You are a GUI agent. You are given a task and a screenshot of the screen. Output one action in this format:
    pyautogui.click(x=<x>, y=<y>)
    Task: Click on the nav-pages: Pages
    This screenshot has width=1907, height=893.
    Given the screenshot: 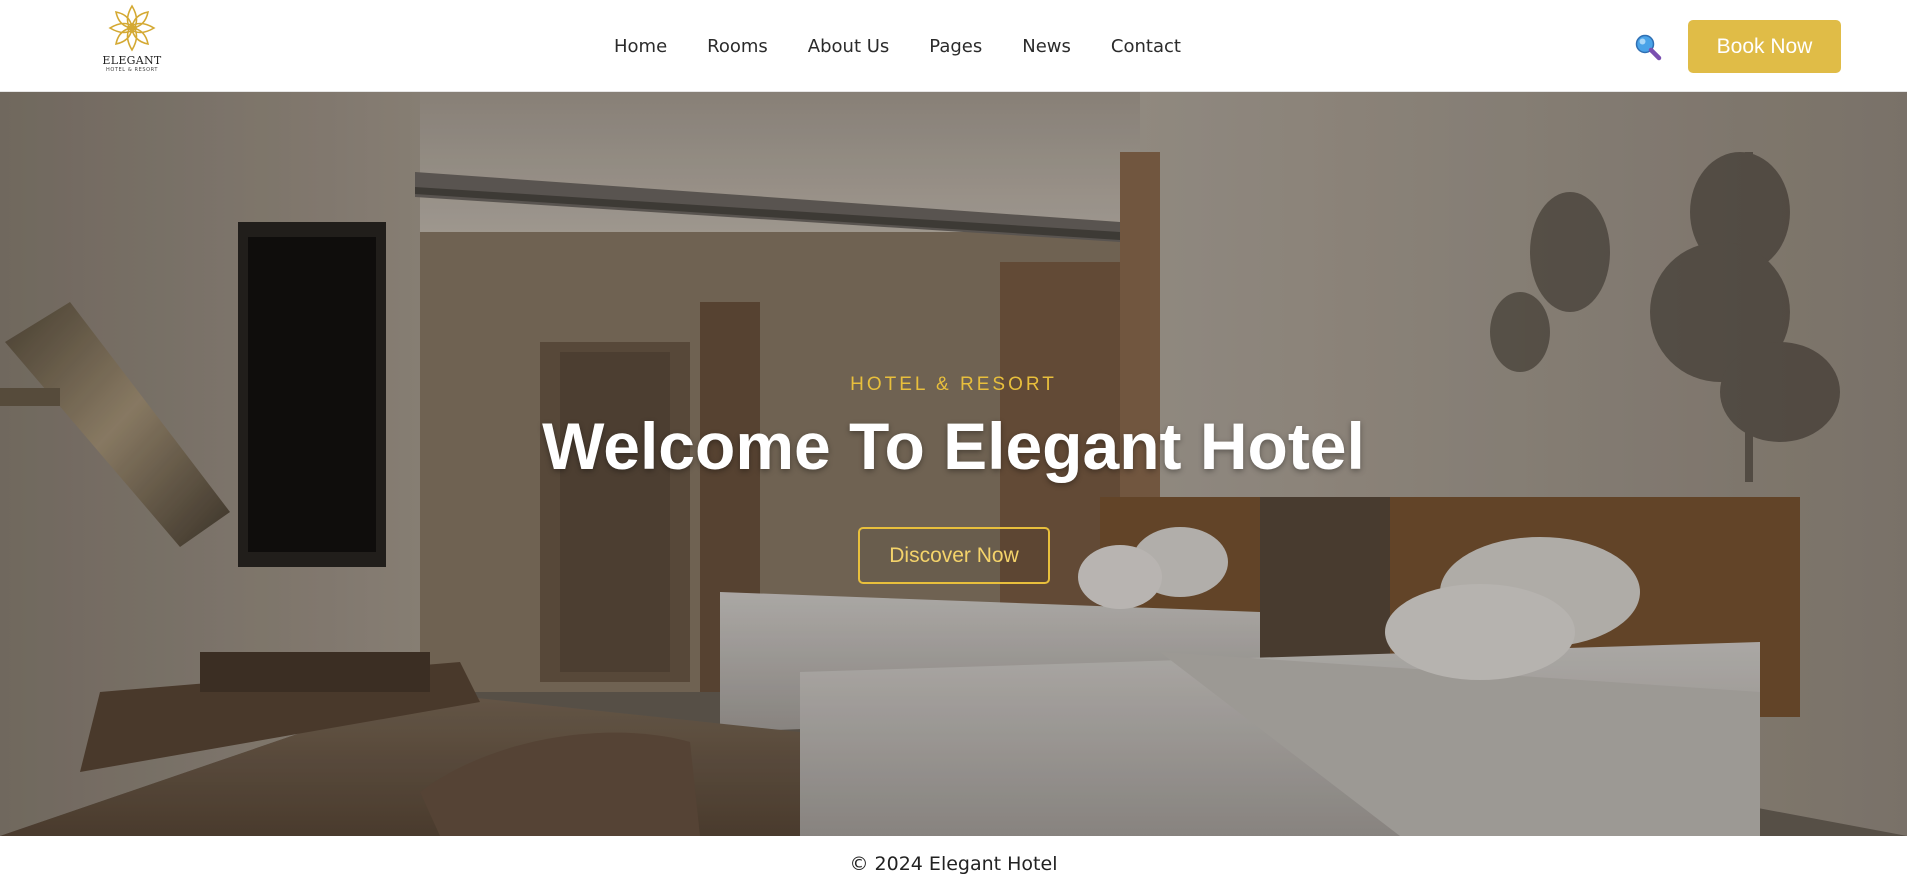 What is the action you would take?
    pyautogui.click(x=955, y=47)
    